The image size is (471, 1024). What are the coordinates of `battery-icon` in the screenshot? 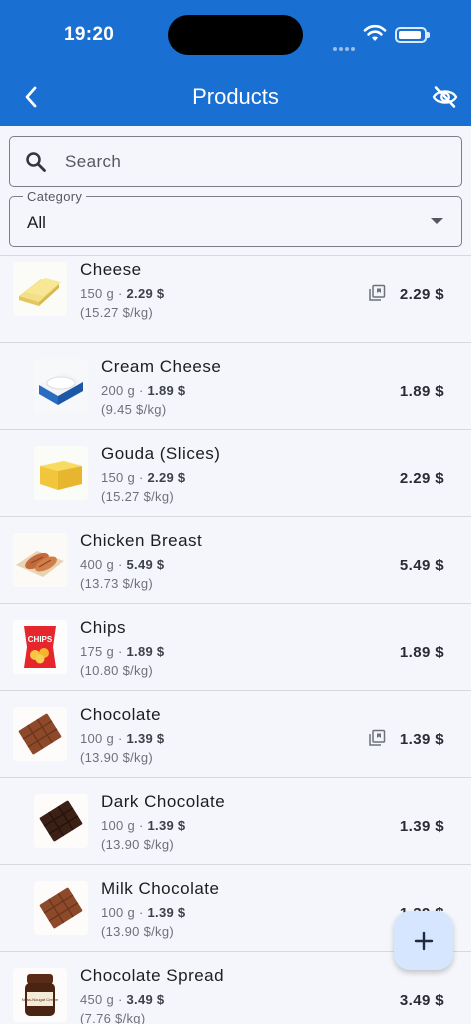 It's located at (412, 35).